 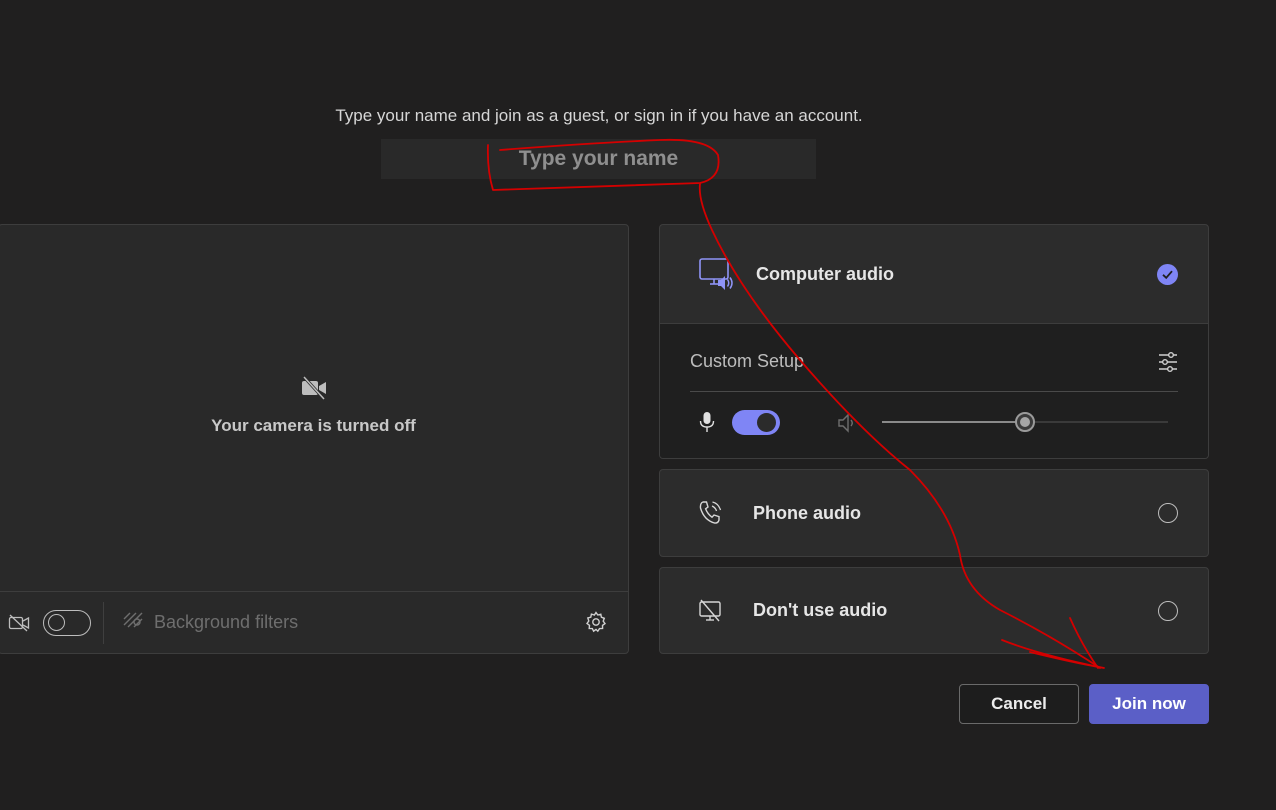 What do you see at coordinates (710, 513) in the screenshot?
I see `phone-icon` at bounding box center [710, 513].